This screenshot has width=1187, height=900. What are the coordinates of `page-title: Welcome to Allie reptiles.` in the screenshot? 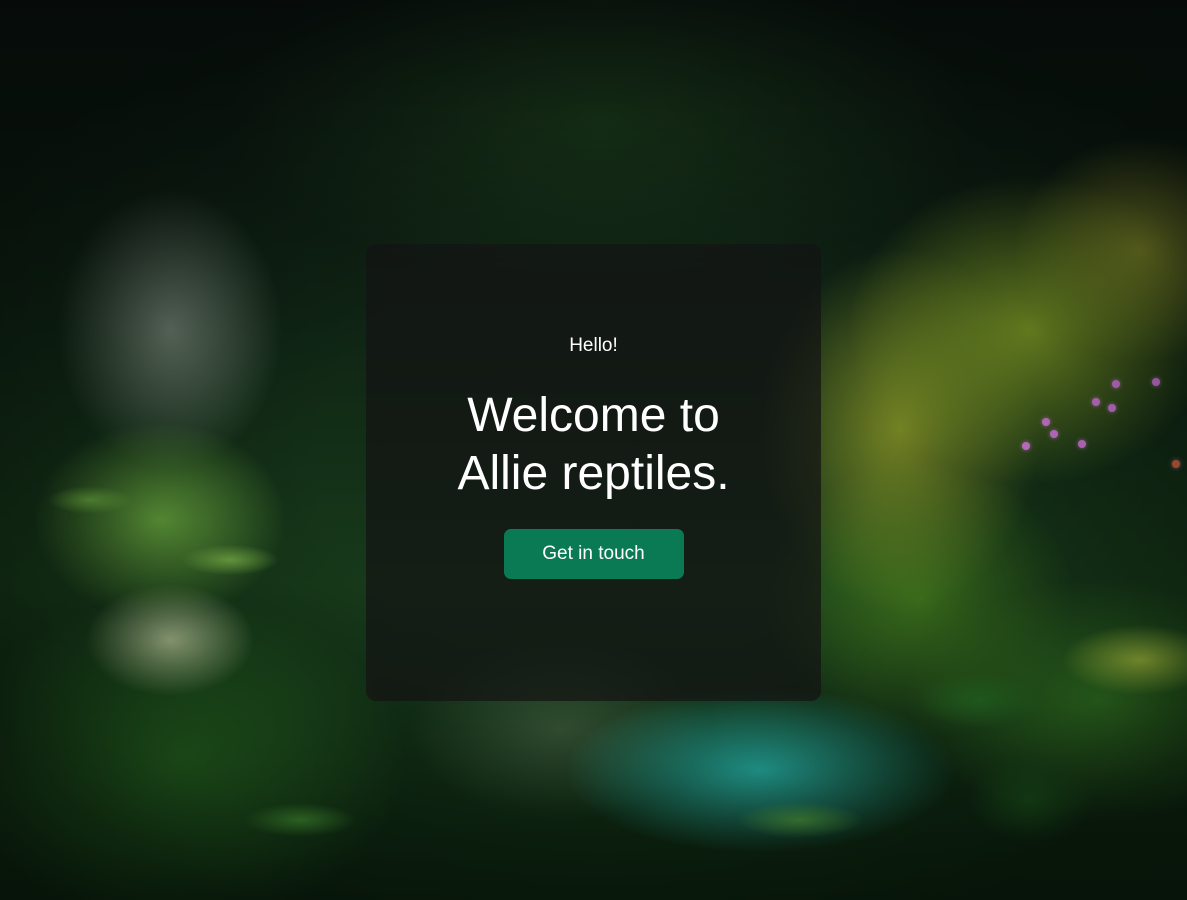 It's located at (593, 444).